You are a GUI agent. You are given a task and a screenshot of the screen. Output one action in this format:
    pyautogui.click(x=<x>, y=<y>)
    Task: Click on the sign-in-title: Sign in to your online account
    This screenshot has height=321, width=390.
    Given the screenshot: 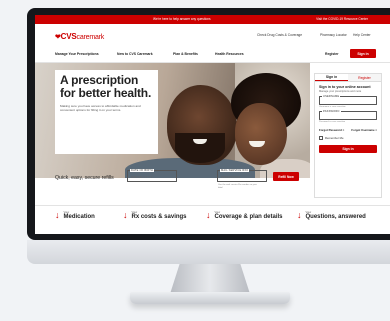 What is the action you would take?
    pyautogui.click(x=345, y=87)
    